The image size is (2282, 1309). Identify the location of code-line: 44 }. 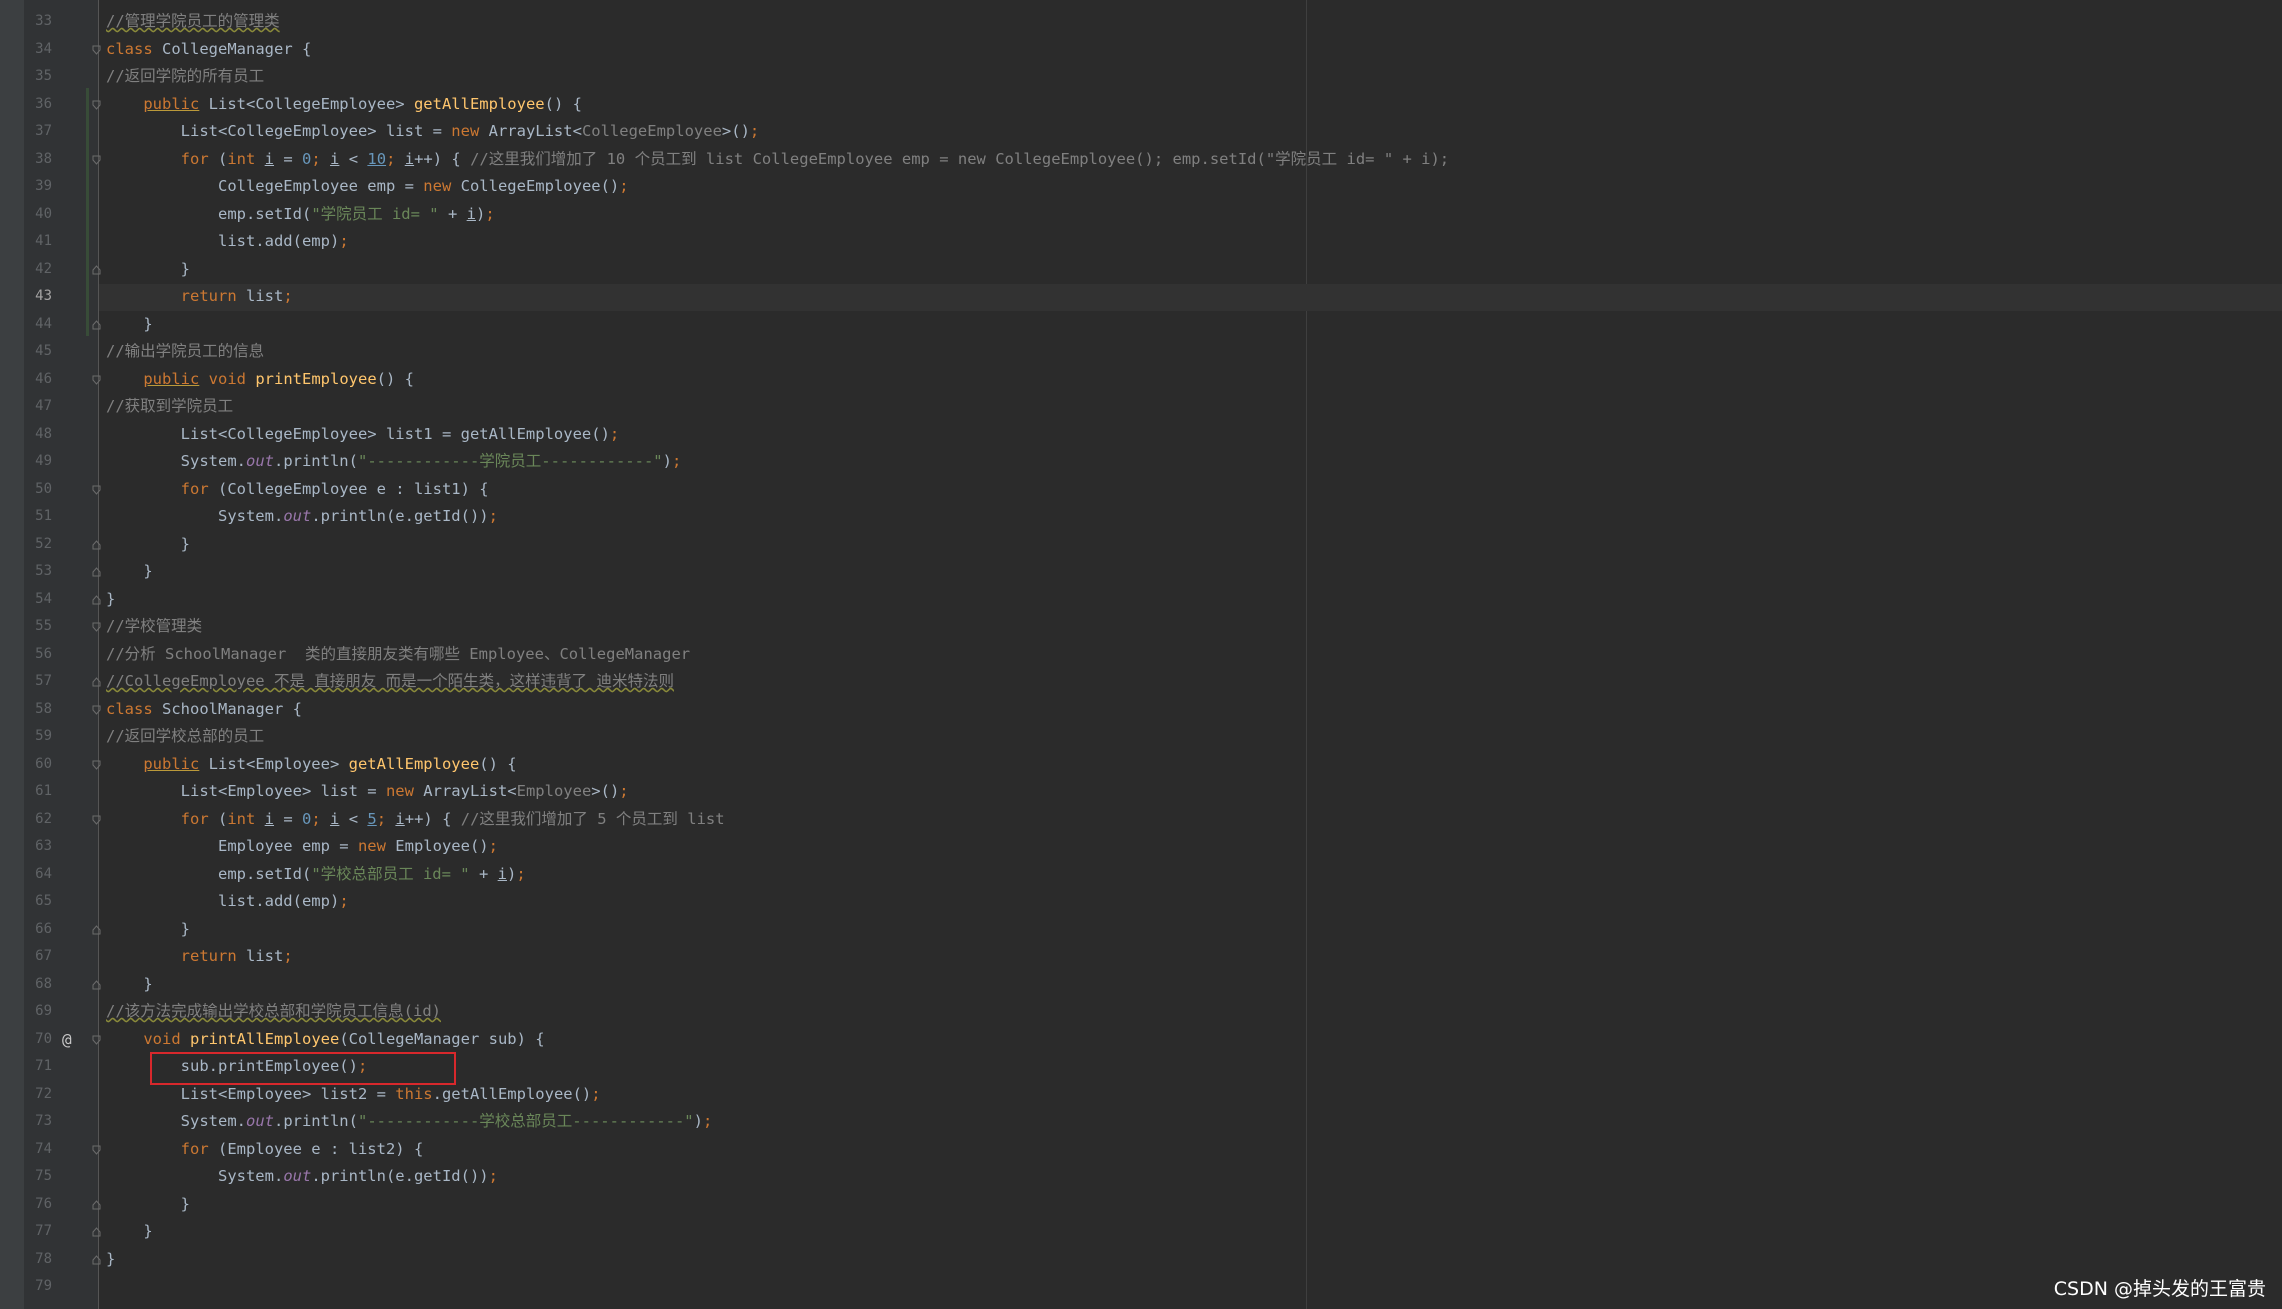
(1141, 325).